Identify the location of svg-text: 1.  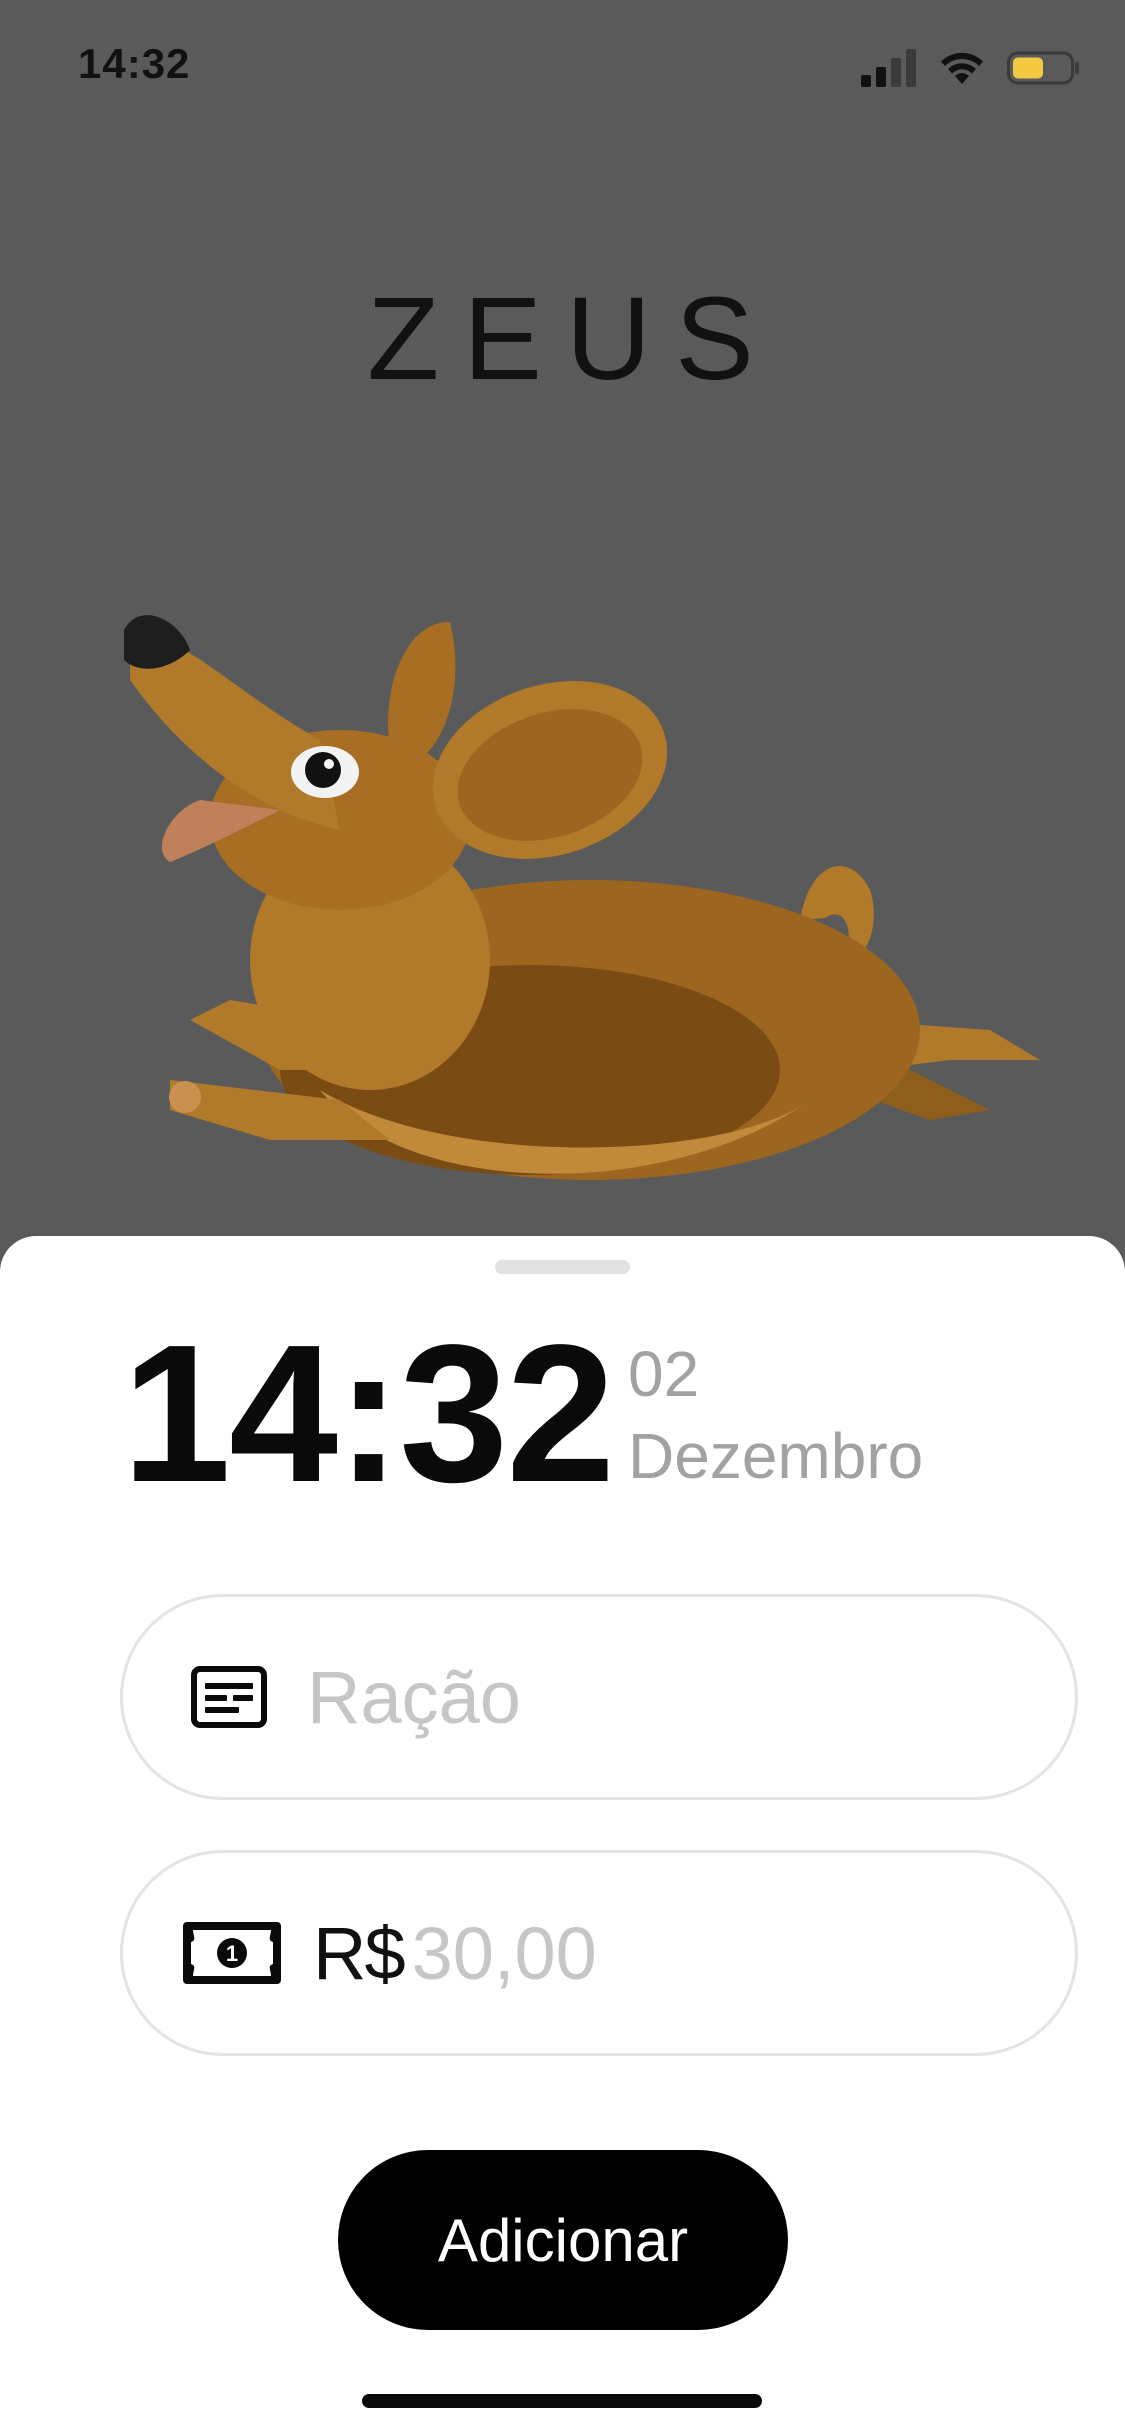
(232, 1953).